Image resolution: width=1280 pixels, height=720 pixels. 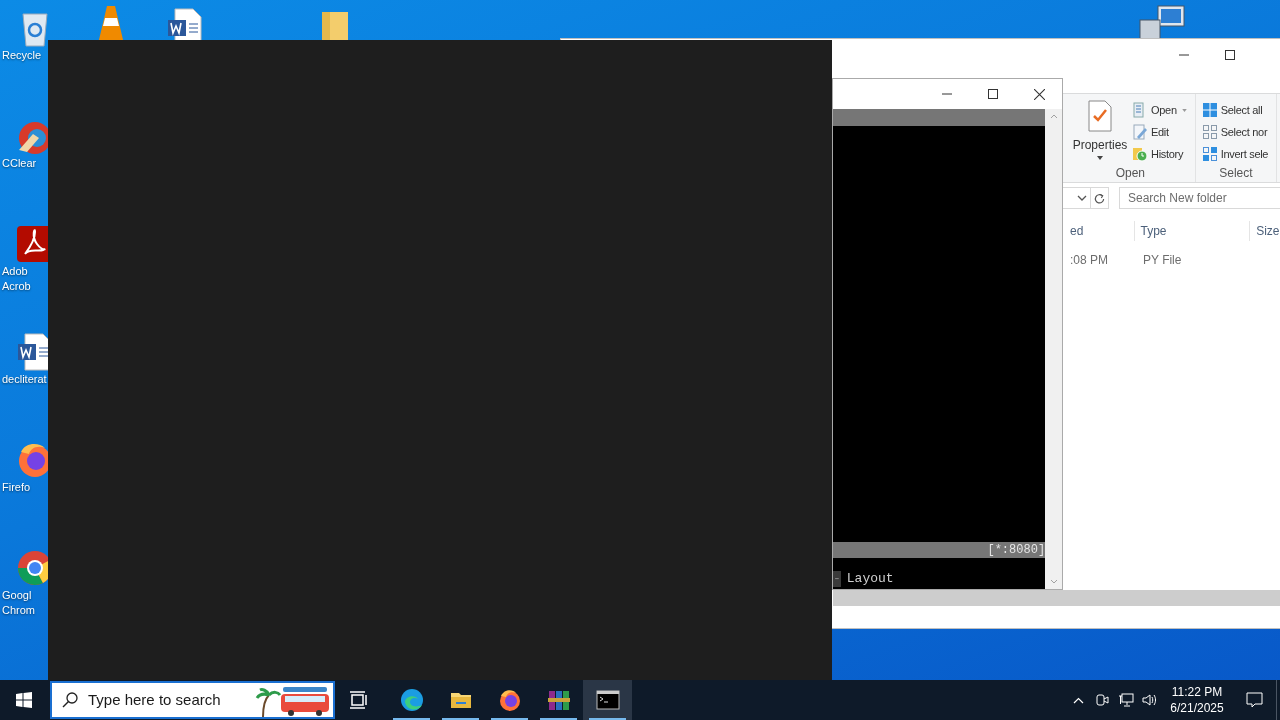 I want to click on ribbon-item: Open, so click(x=1160, y=110).